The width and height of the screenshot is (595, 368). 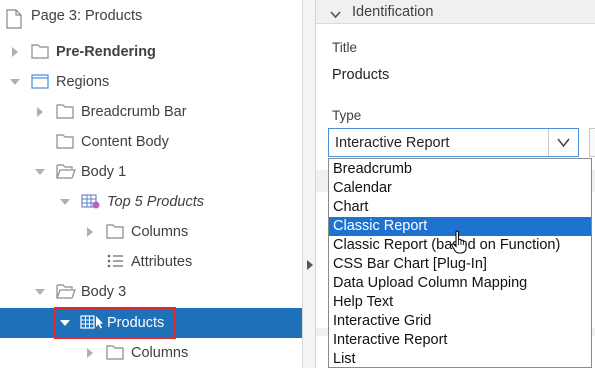 I want to click on tree-node-regions: Regions, so click(x=151, y=82).